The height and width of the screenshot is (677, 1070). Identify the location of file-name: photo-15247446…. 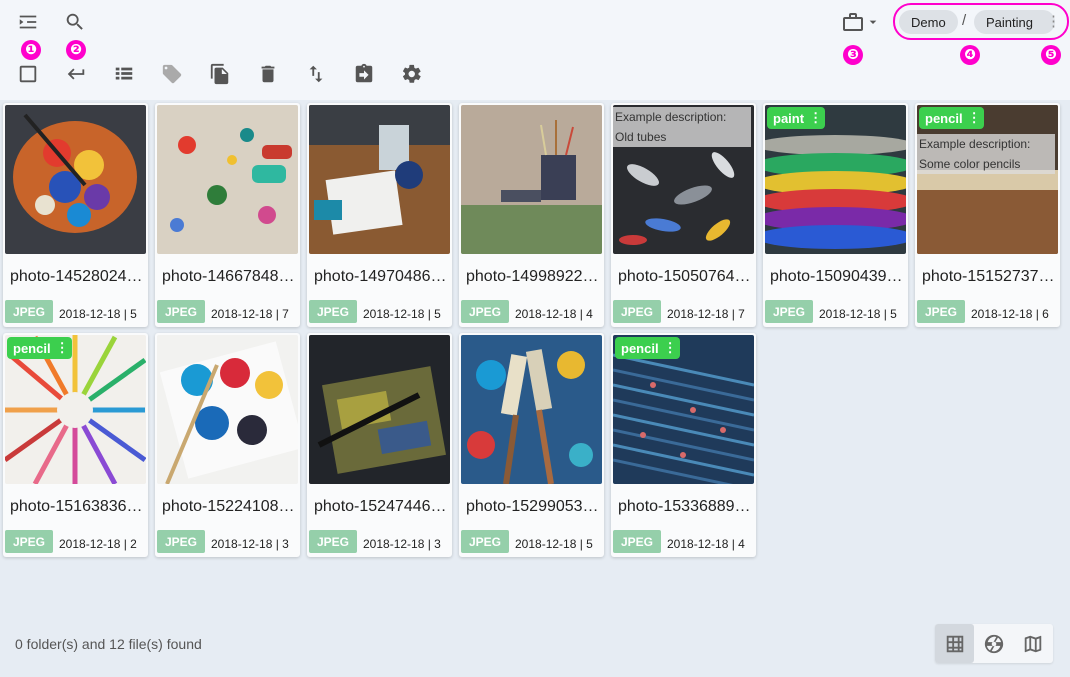
(381, 507).